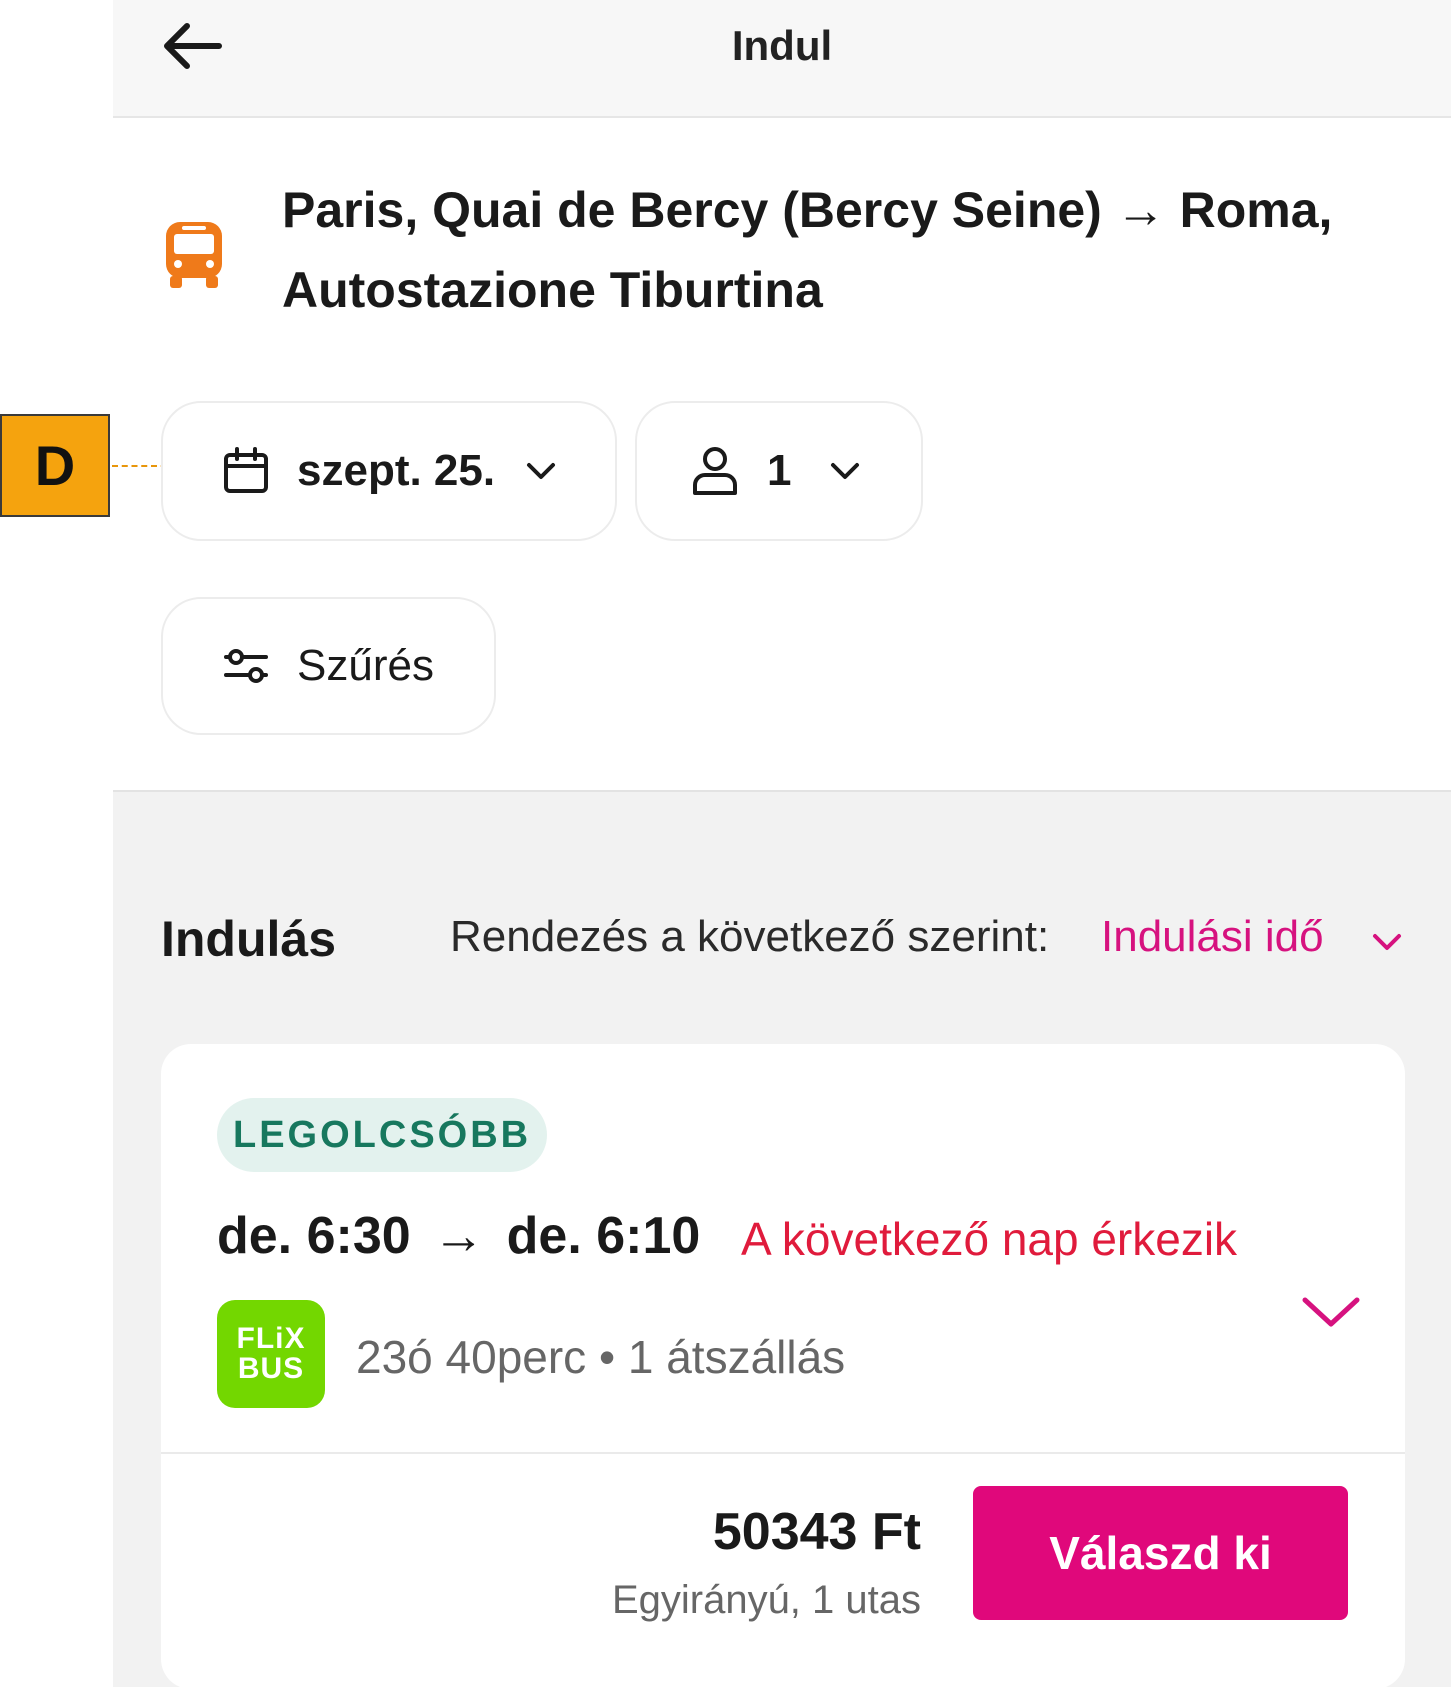 This screenshot has height=1687, width=1451. I want to click on filter-sliders-icon, so click(246, 666).